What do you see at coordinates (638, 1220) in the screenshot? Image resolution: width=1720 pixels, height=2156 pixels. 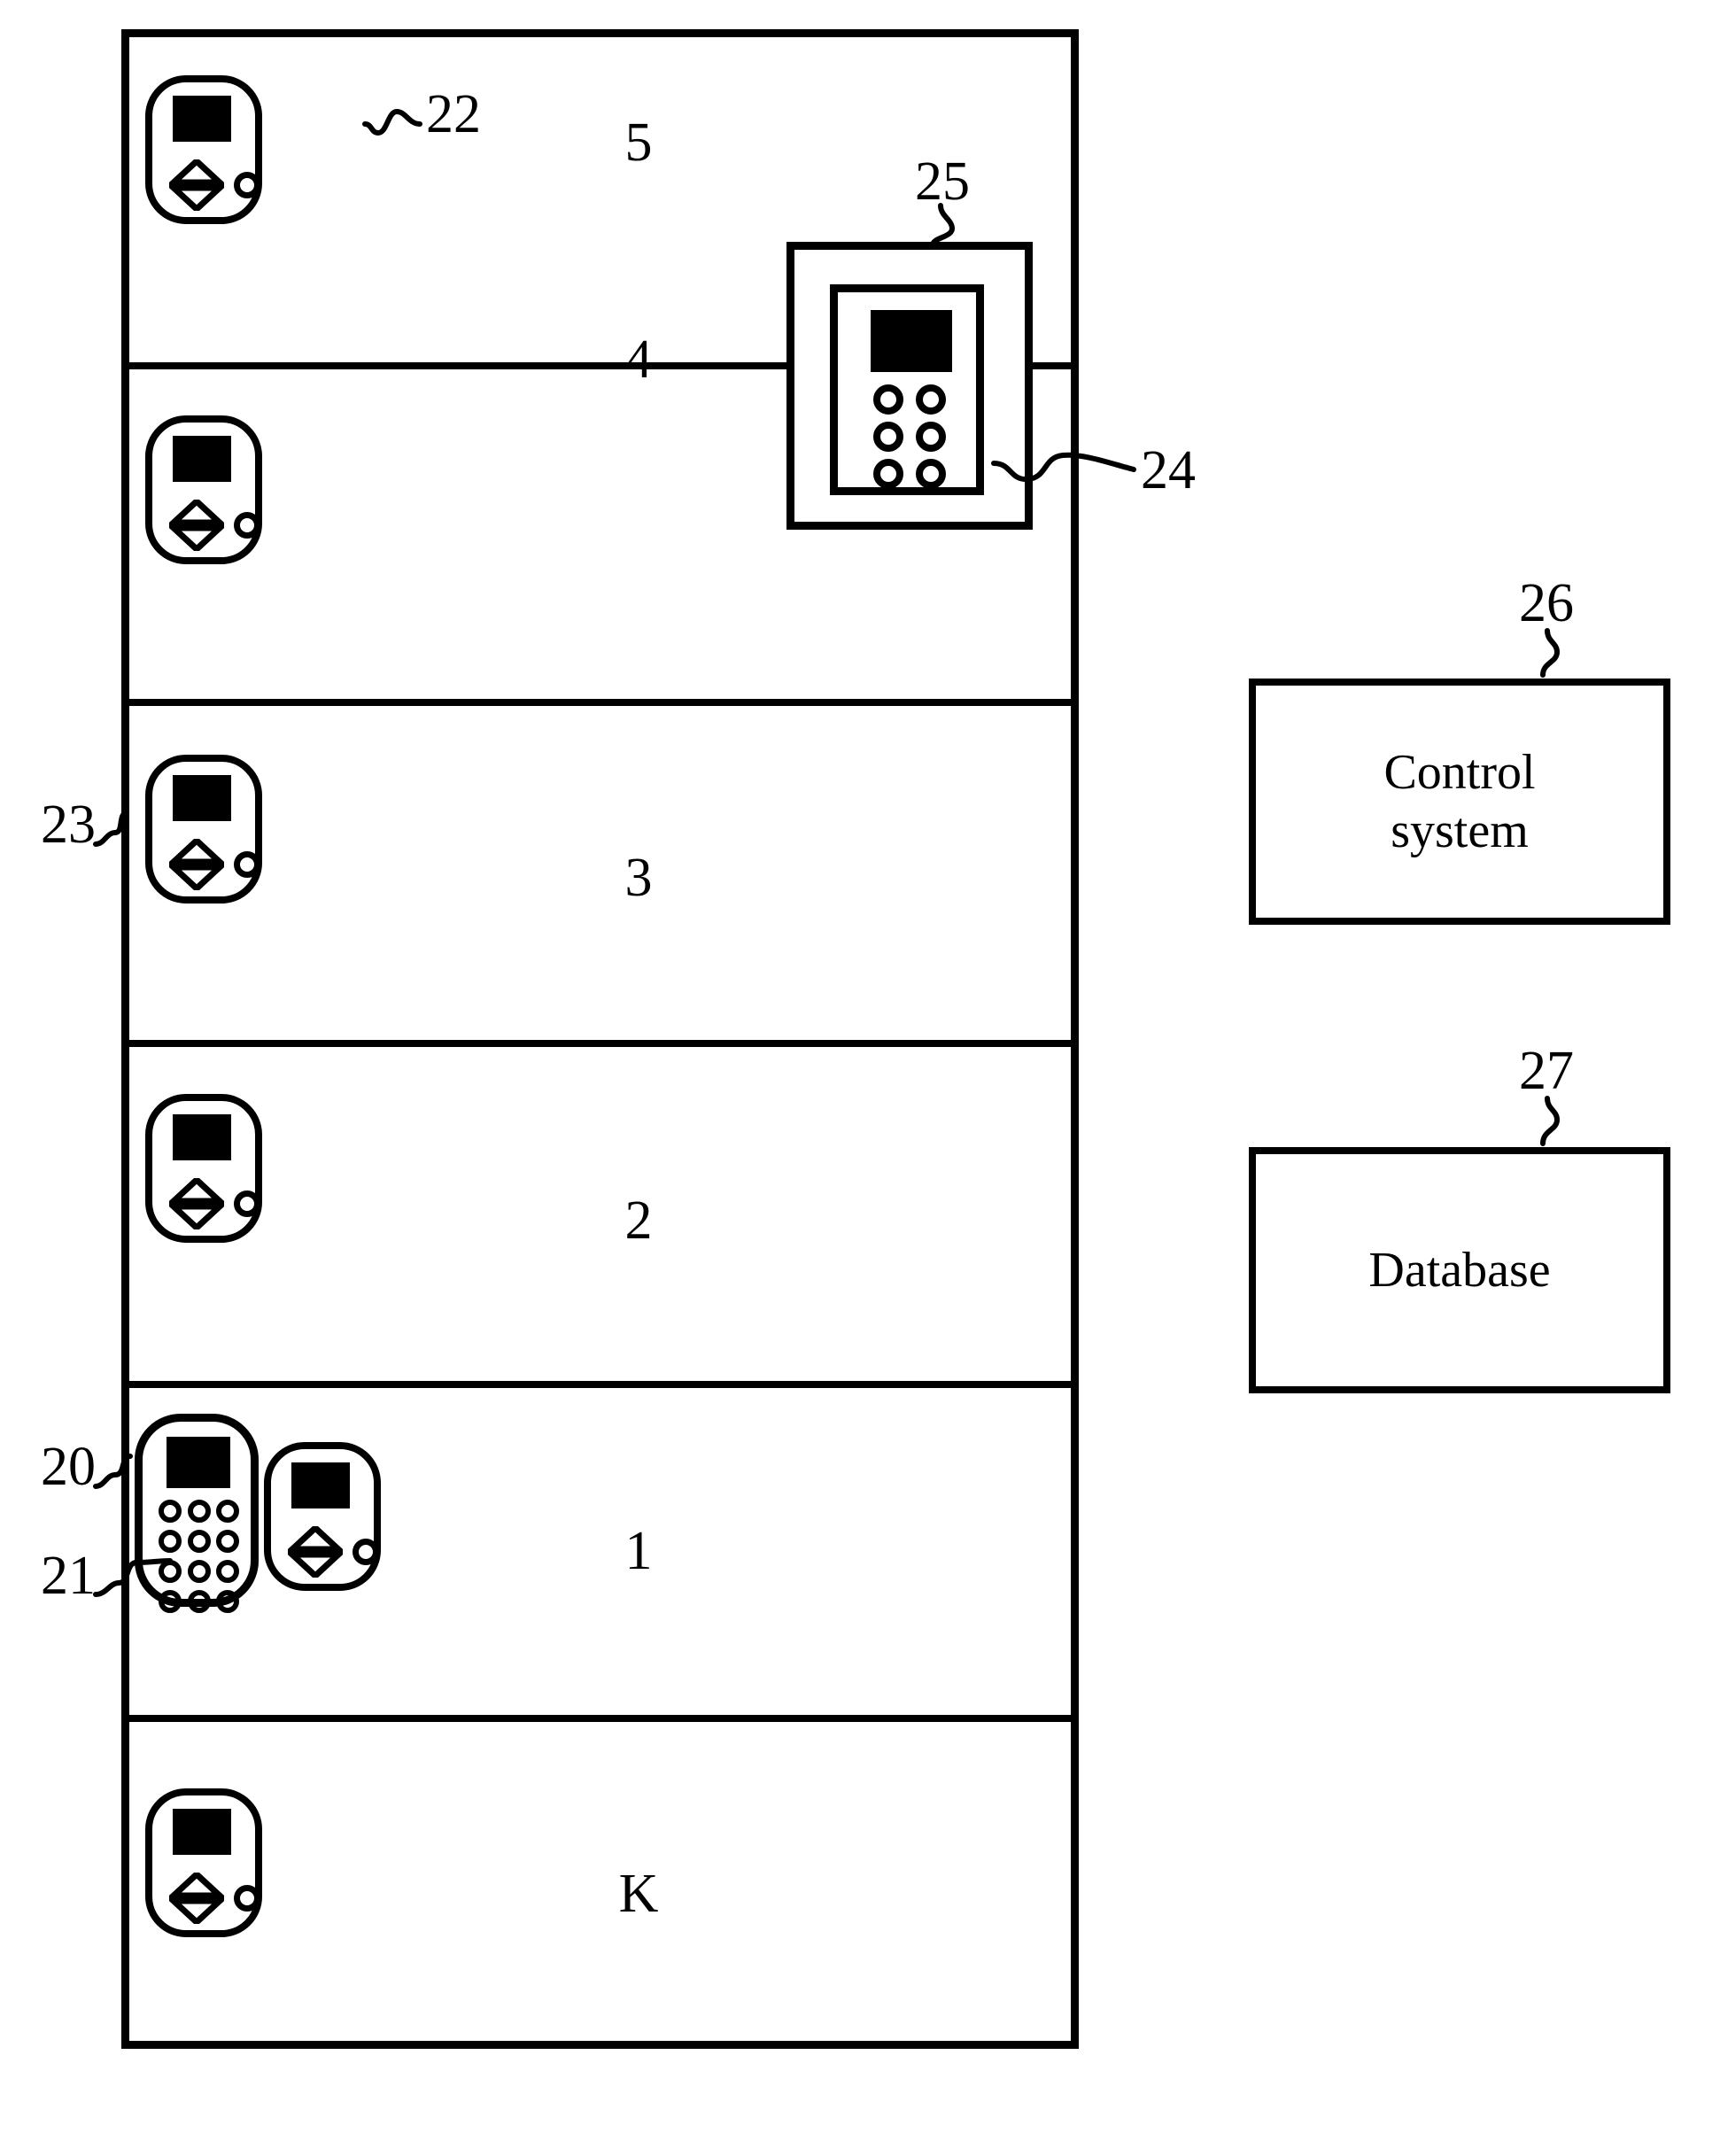 I see `floor-label-2: 2` at bounding box center [638, 1220].